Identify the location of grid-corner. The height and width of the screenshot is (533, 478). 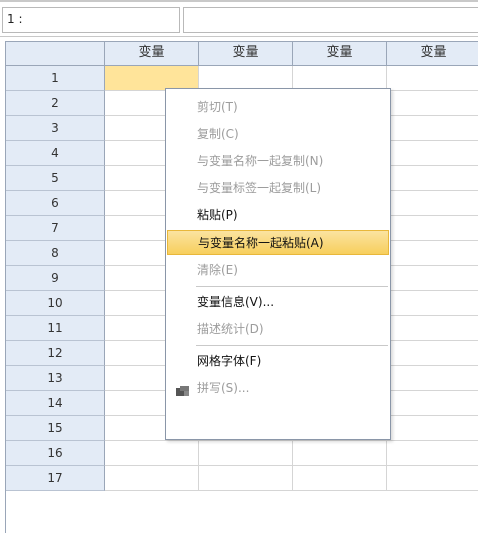
(55, 54).